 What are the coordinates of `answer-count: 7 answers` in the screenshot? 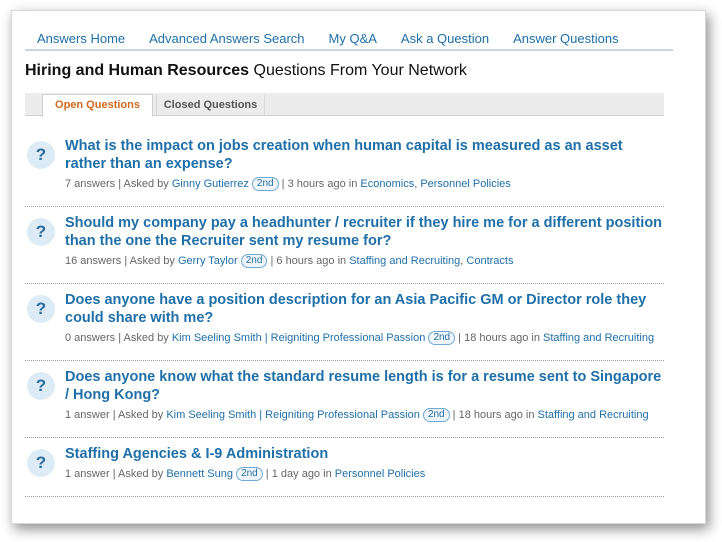 It's located at (90, 184).